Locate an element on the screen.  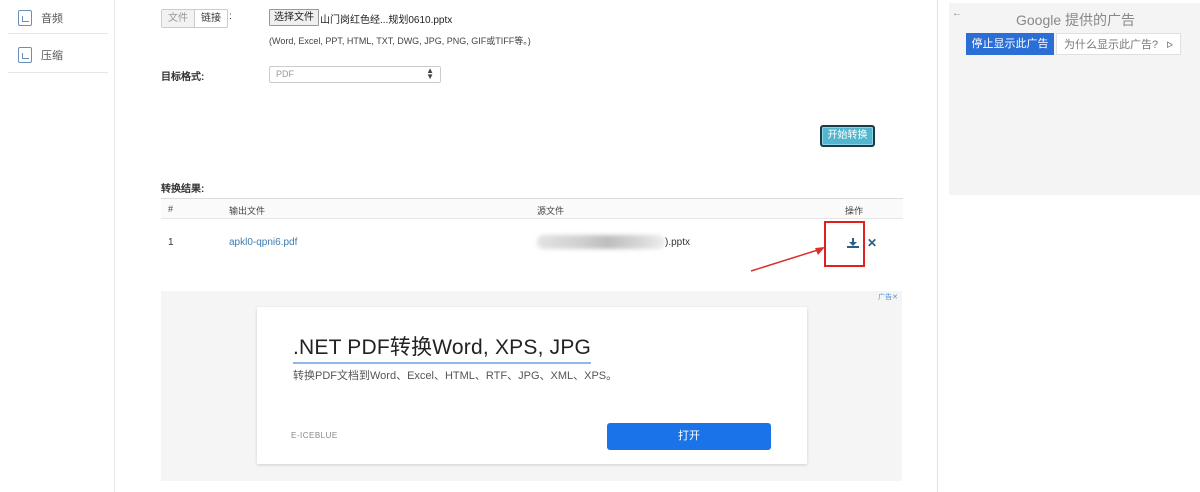
col-index: # is located at coordinates (171, 209).